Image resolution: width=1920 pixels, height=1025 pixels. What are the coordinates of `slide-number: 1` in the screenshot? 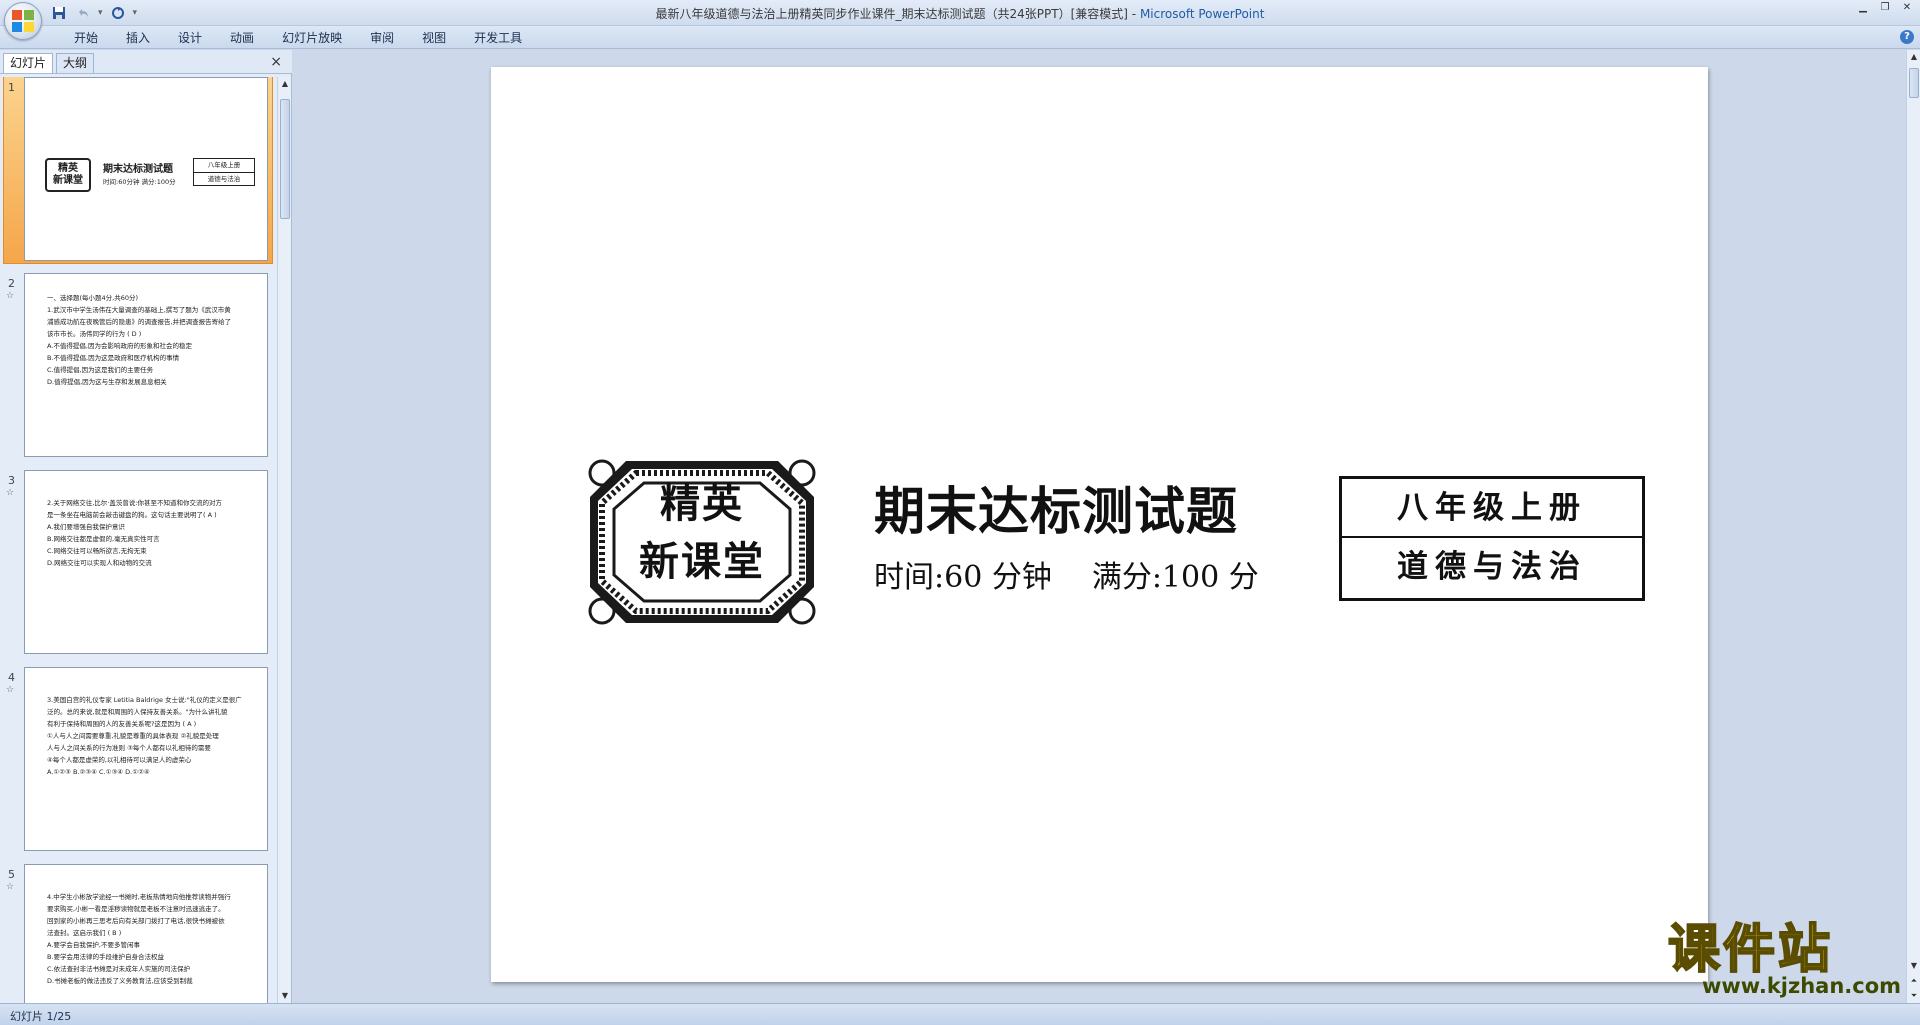 It's located at (11, 87).